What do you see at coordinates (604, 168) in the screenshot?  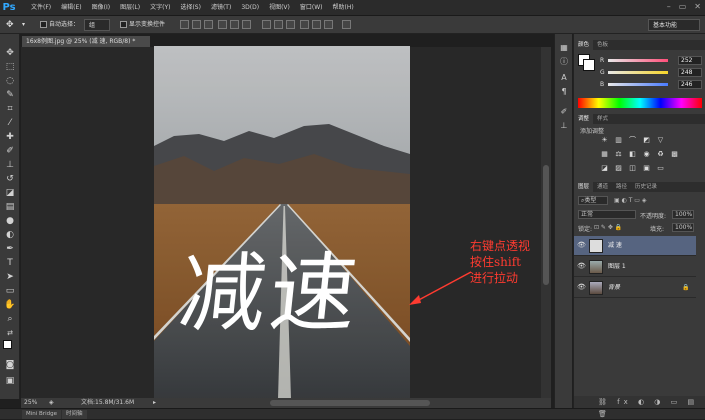 I see `invert-adjust-icon: ◪` at bounding box center [604, 168].